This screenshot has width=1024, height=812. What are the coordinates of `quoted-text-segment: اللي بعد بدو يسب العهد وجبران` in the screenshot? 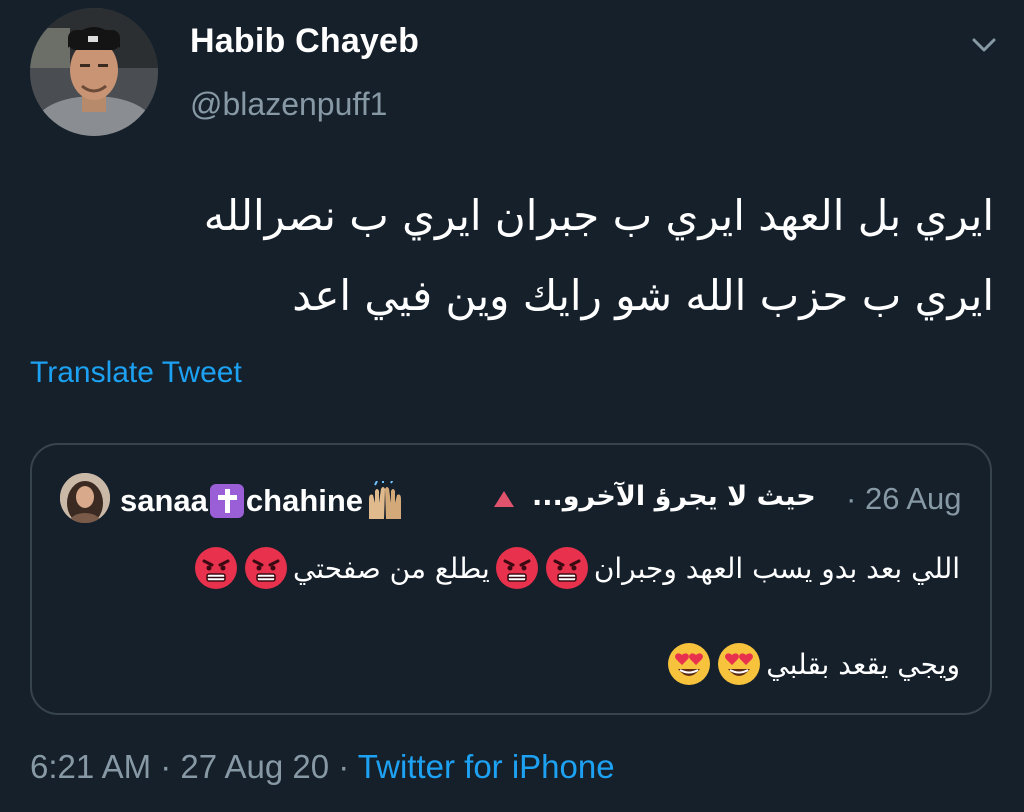 It's located at (776, 568).